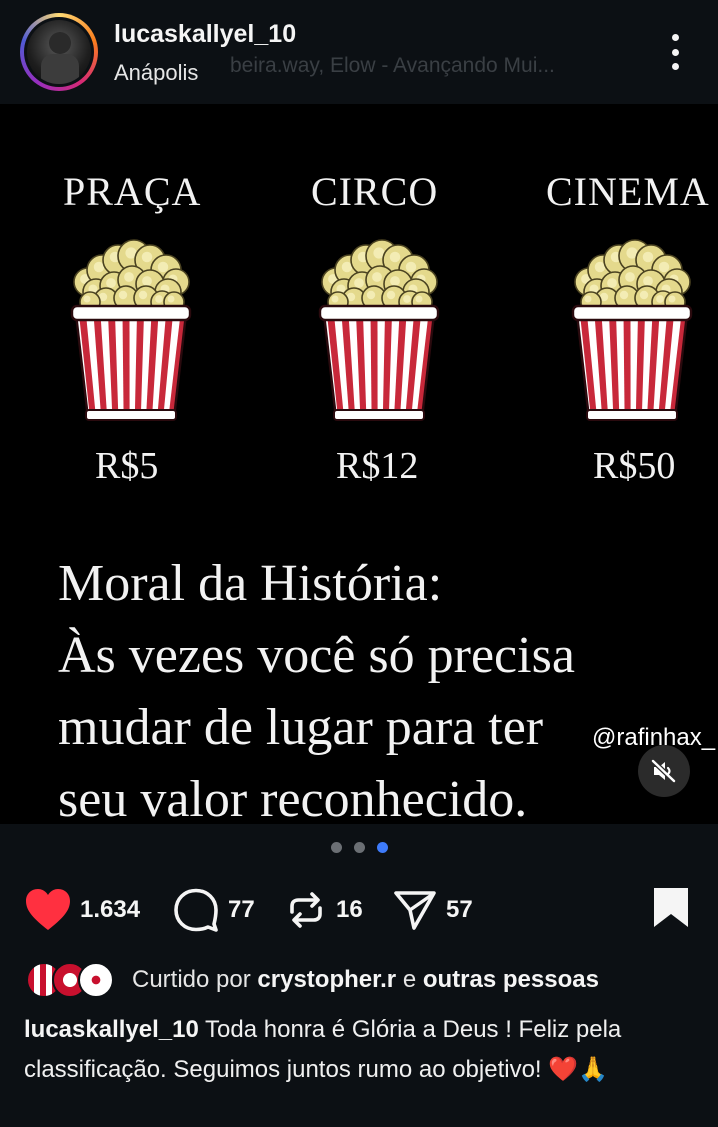 Image resolution: width=718 pixels, height=1127 pixels. Describe the element at coordinates (191, 979) in the screenshot. I see `liked-by-prefix: Curtido por` at that location.